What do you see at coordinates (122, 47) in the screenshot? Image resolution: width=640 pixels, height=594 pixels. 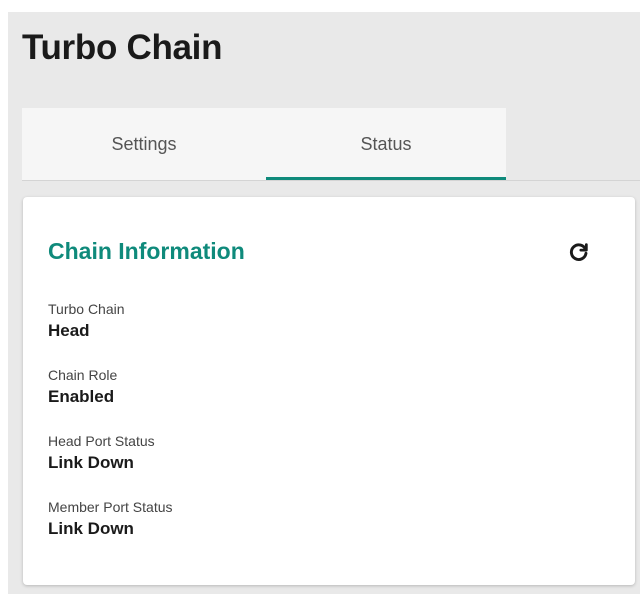 I see `page-title: Turbo Chain` at bounding box center [122, 47].